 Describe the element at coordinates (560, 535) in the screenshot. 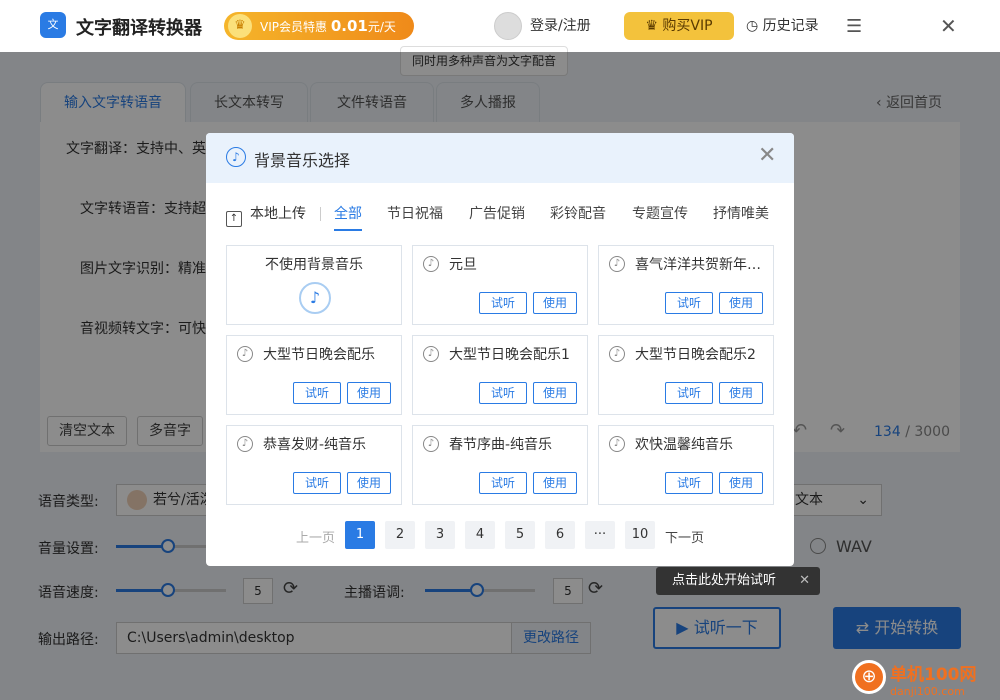

I see `page-button-6: 6` at that location.